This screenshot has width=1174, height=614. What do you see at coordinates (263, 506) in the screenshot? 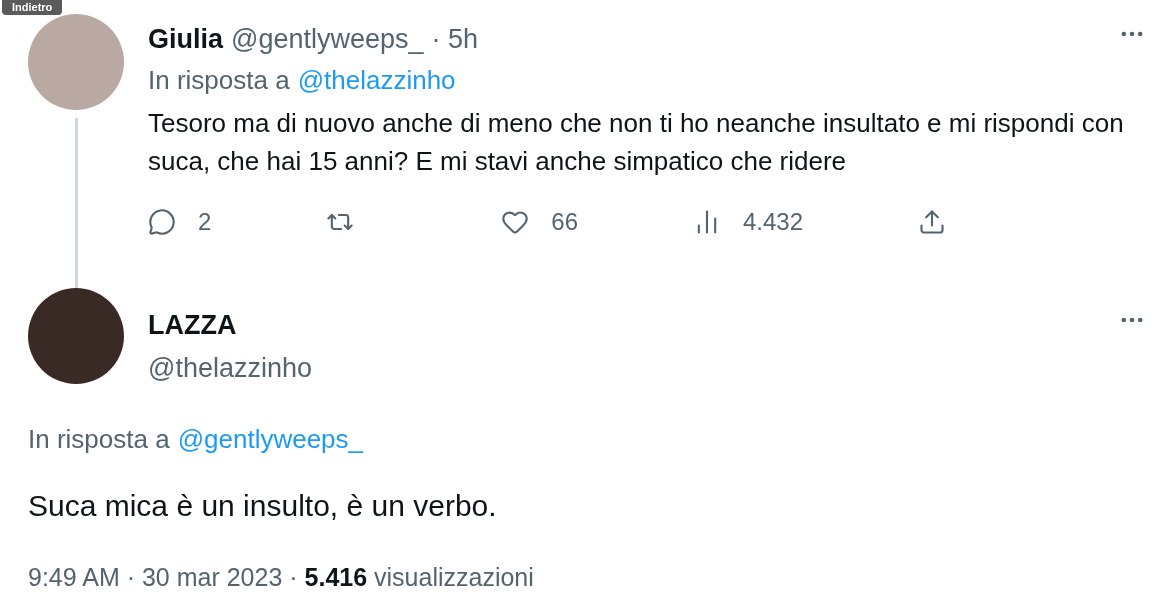
I see `tweet-text: Suca mica è un insulto, è un verbo.` at bounding box center [263, 506].